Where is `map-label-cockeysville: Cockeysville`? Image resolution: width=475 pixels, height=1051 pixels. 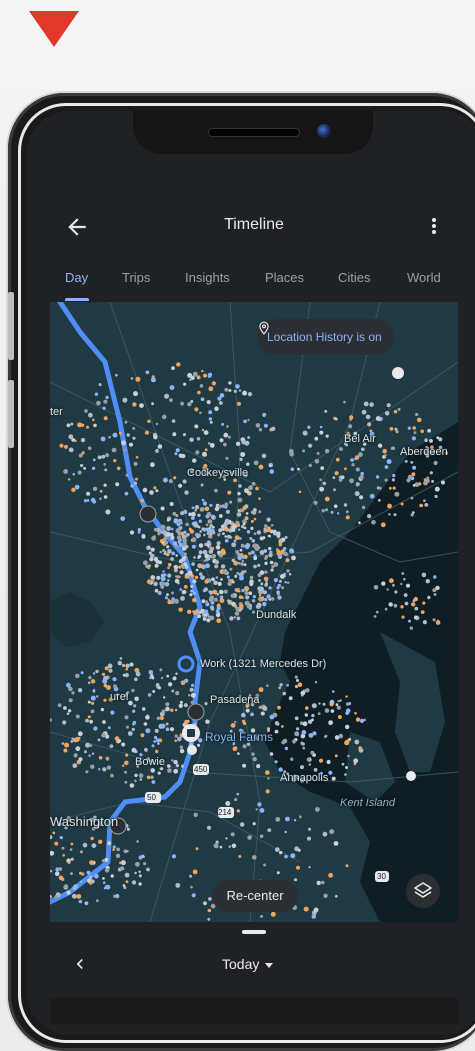 map-label-cockeysville: Cockeysville is located at coordinates (218, 473).